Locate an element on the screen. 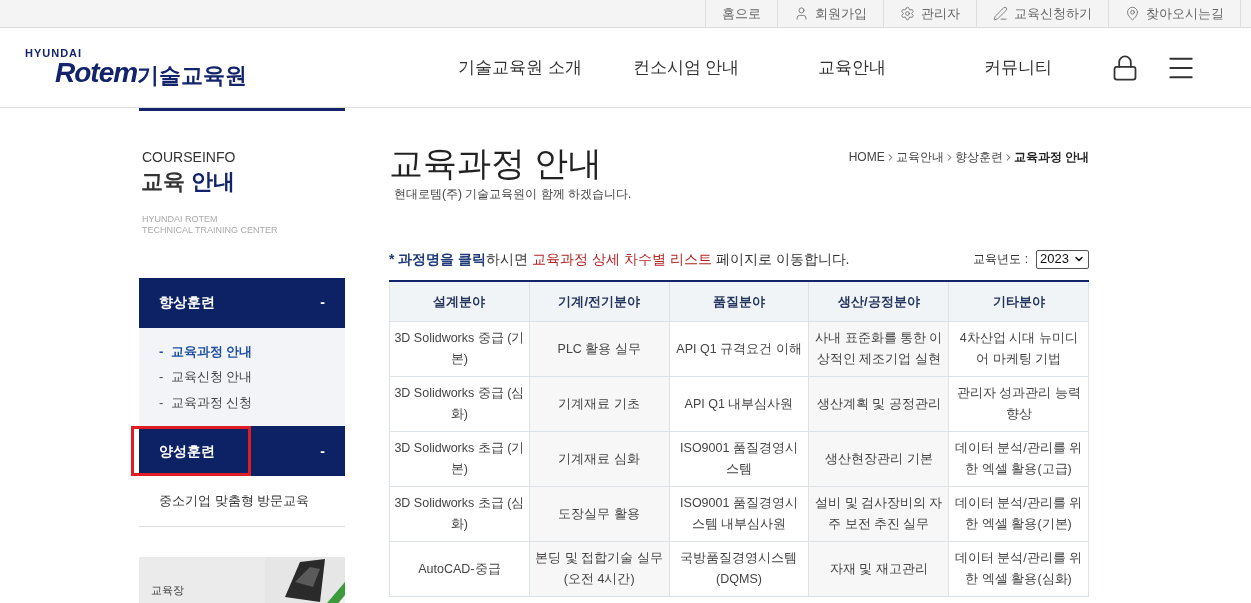 The height and width of the screenshot is (603, 1251). top-link: 회원가입 is located at coordinates (830, 13).